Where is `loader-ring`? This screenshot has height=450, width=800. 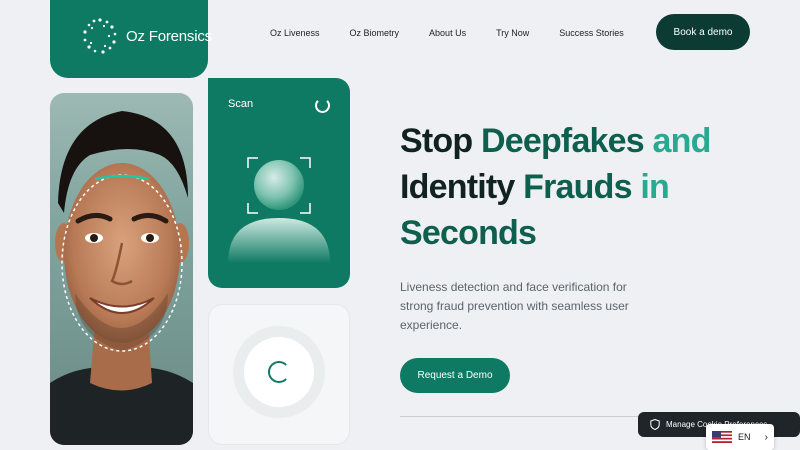 loader-ring is located at coordinates (279, 372).